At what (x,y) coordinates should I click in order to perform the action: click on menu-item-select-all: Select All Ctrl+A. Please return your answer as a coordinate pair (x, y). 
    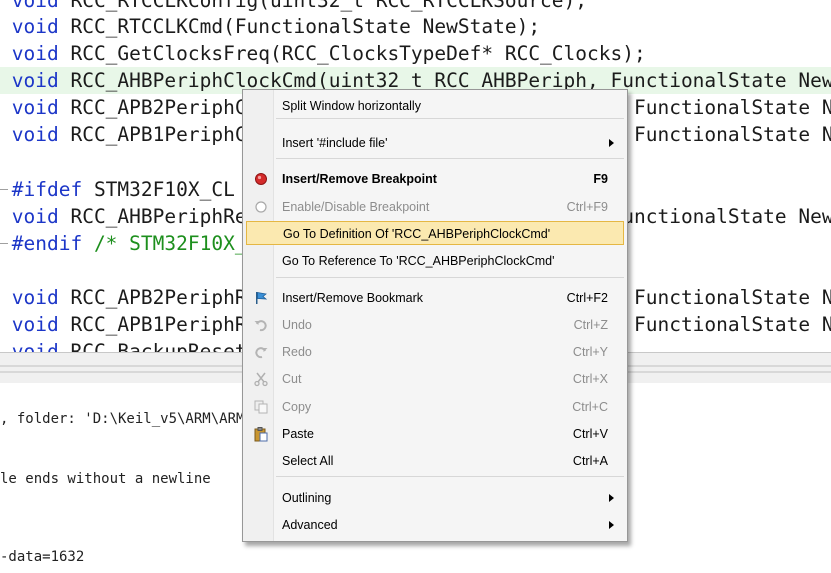
    Looking at the image, I should click on (435, 461).